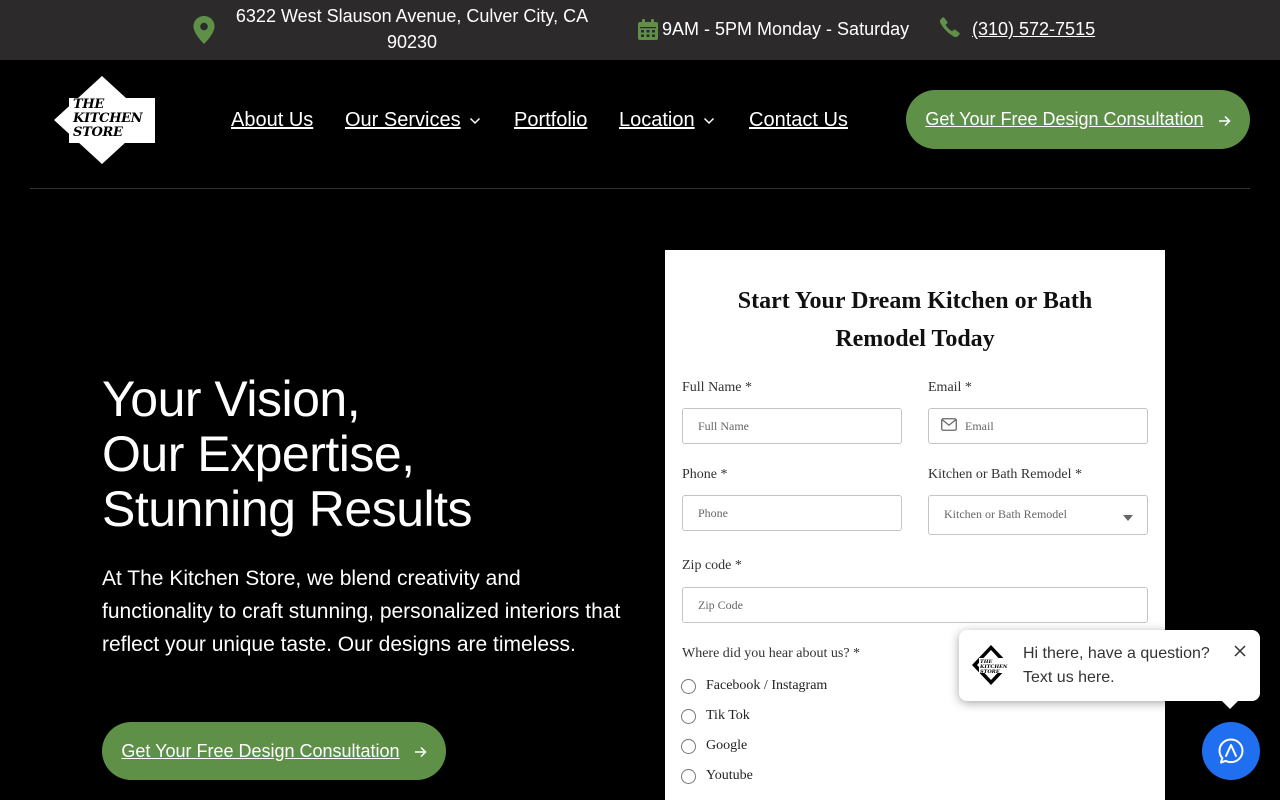  I want to click on nav-about-us-label: About Us, so click(272, 120).